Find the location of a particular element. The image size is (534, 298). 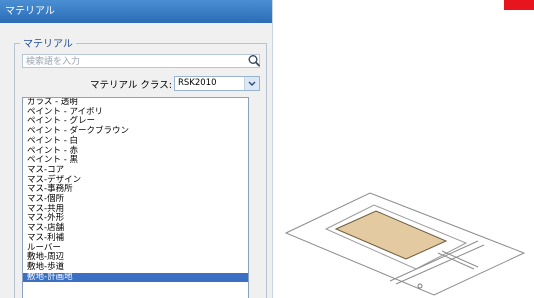

search-input: 検索語を入力 is located at coordinates (141, 61).